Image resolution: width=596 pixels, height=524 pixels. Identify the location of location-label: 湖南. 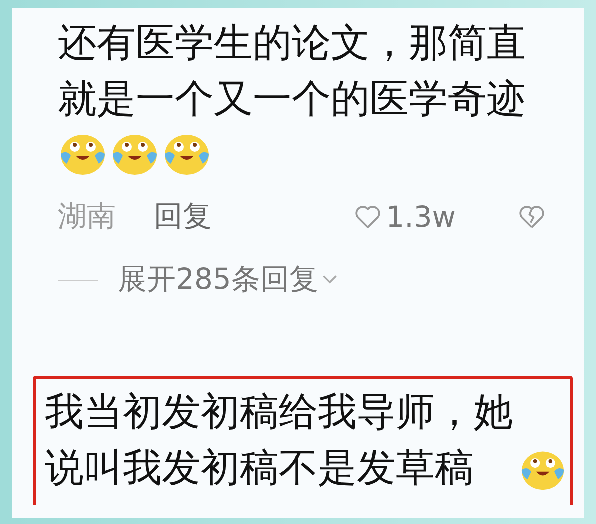
(87, 216).